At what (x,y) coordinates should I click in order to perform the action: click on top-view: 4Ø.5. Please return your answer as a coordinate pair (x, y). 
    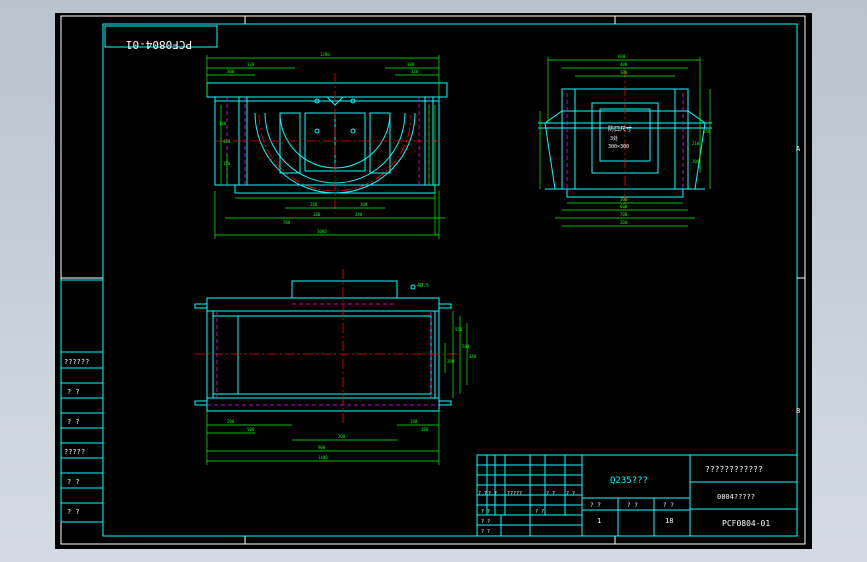
    Looking at the image, I should click on (327, 346).